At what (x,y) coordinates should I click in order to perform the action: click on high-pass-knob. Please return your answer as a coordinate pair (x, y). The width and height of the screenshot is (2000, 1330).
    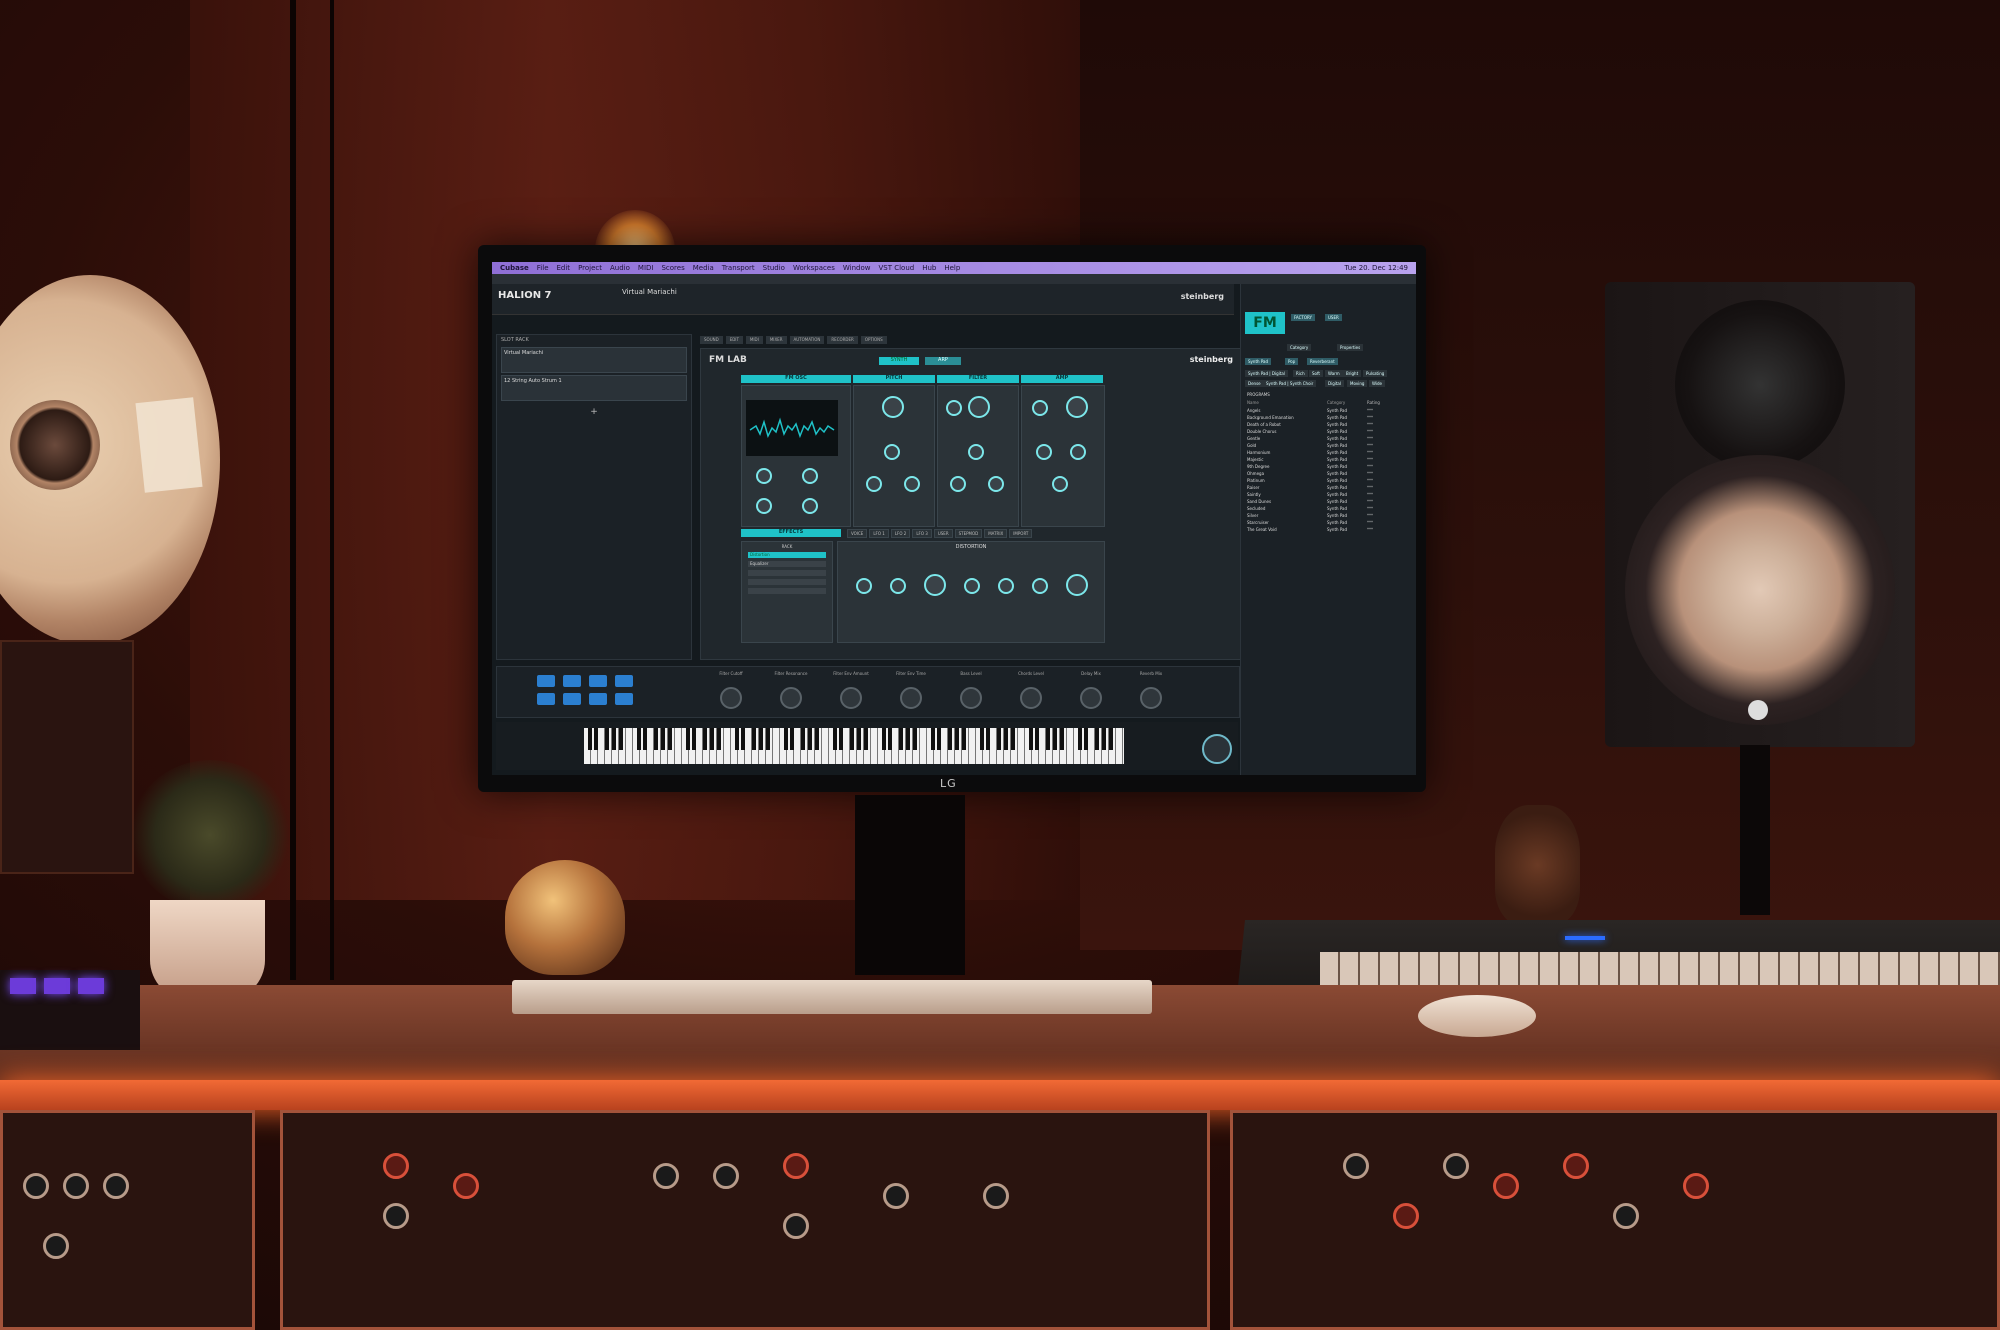
    Looking at the image, I should click on (898, 586).